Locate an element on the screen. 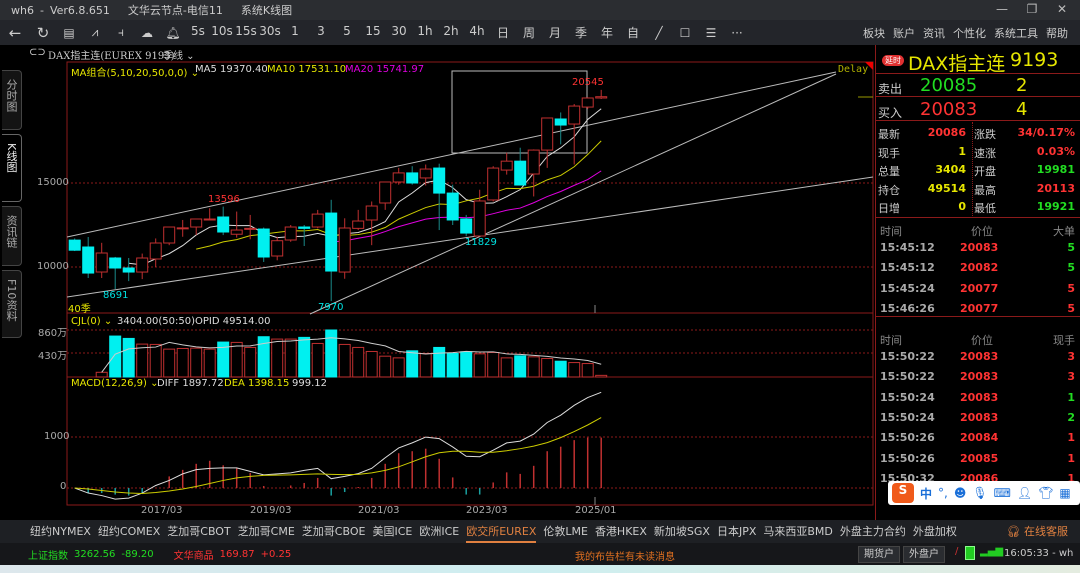  stat-label: 总量 is located at coordinates (889, 171).